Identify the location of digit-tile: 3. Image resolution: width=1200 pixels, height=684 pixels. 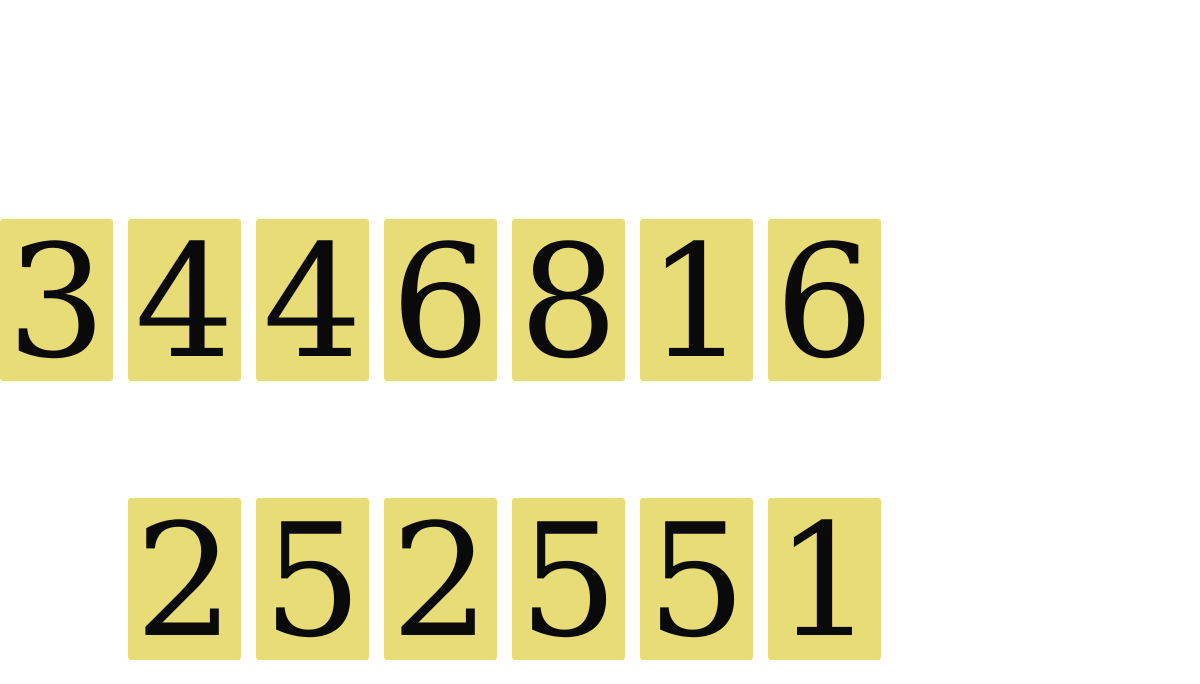
(56, 300).